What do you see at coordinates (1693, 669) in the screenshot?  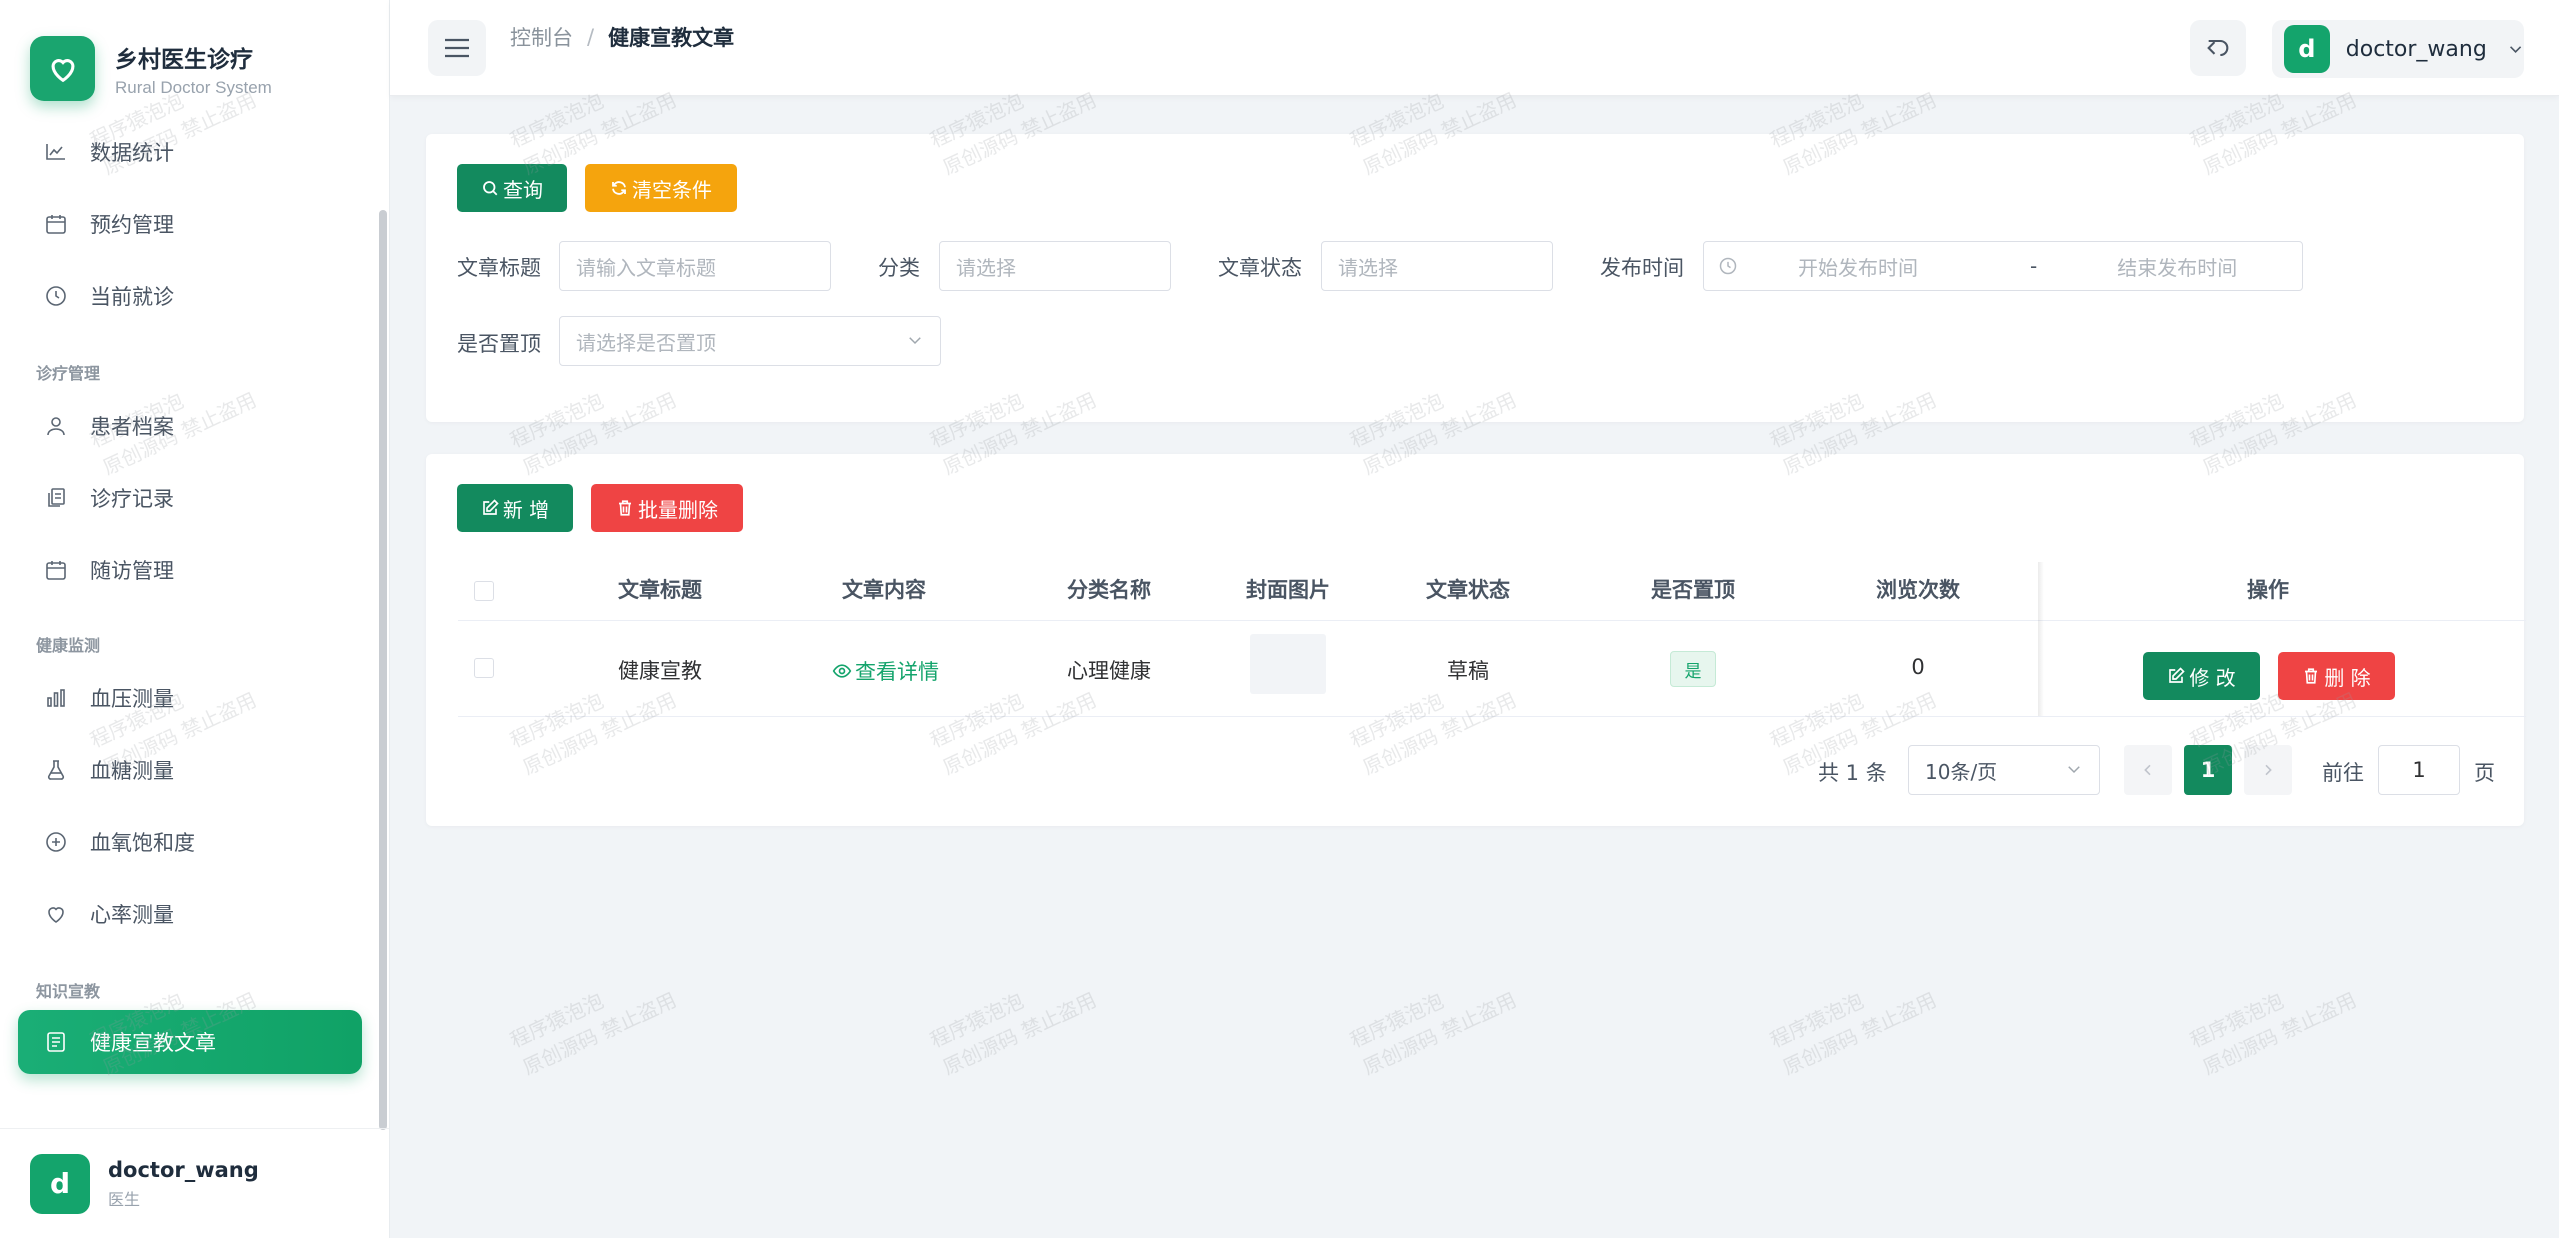 I see `is-top-tag: 是` at bounding box center [1693, 669].